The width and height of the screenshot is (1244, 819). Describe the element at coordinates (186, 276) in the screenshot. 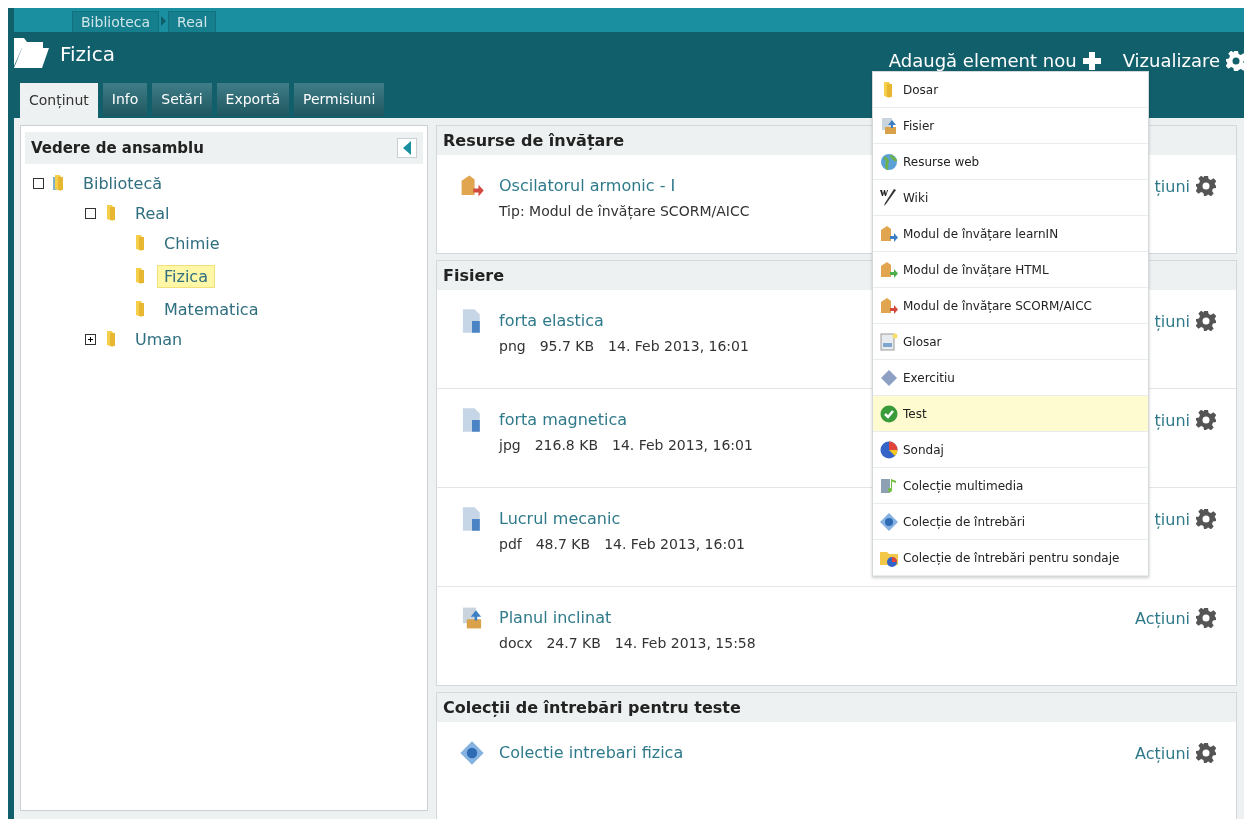

I see `tree-item: Fizica` at that location.